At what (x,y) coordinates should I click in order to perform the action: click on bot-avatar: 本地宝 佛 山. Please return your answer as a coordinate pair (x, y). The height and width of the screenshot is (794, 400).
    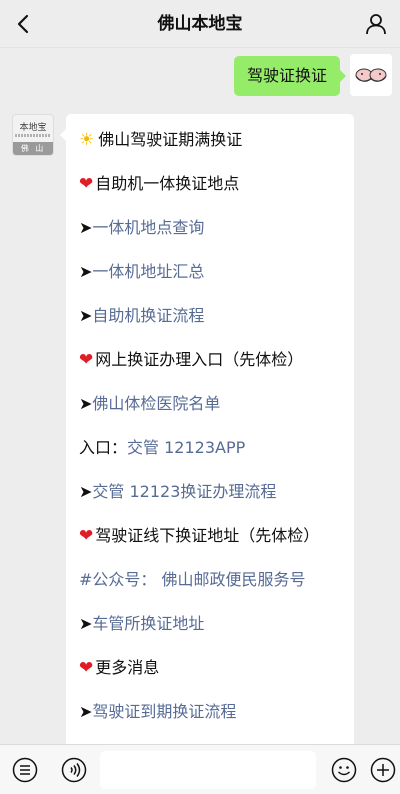
    Looking at the image, I should click on (33, 135).